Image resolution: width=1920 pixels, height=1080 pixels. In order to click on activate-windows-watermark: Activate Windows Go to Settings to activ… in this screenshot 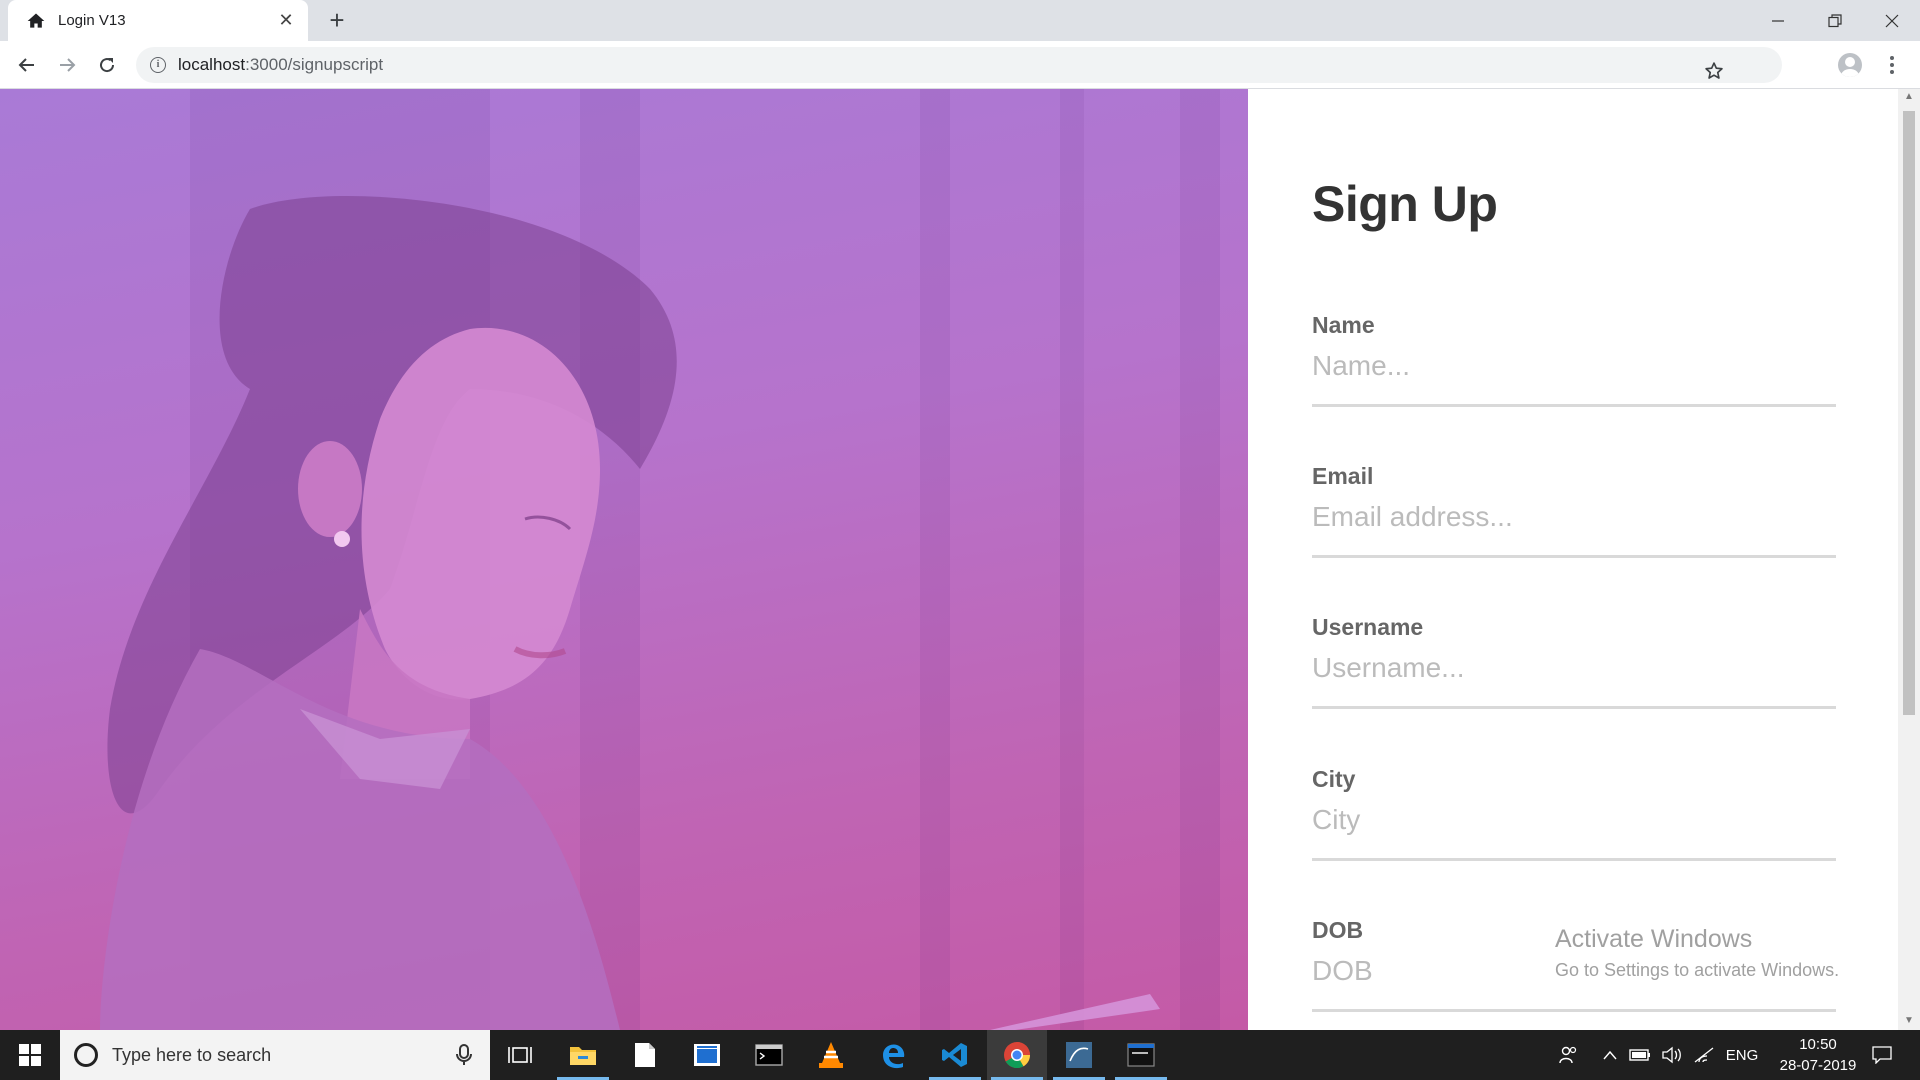, I will do `click(1697, 953)`.